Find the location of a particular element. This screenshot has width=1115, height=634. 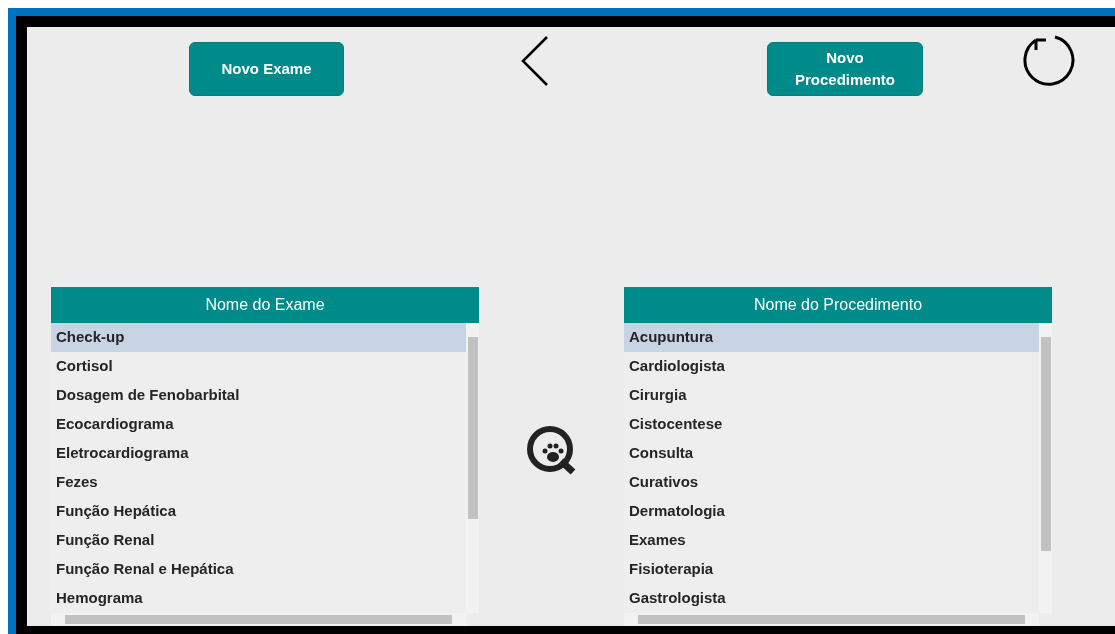

list-item: Exames is located at coordinates (831, 540).